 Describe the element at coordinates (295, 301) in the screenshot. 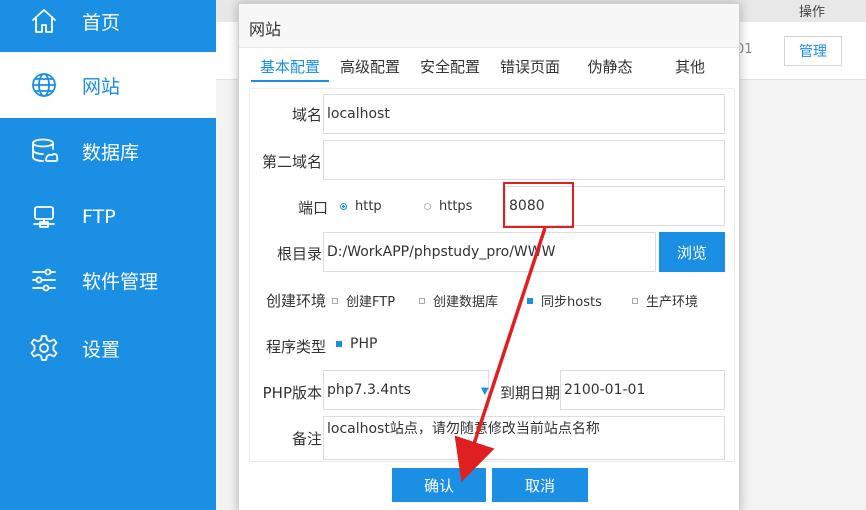

I see `create-env-label: 创建环境` at that location.